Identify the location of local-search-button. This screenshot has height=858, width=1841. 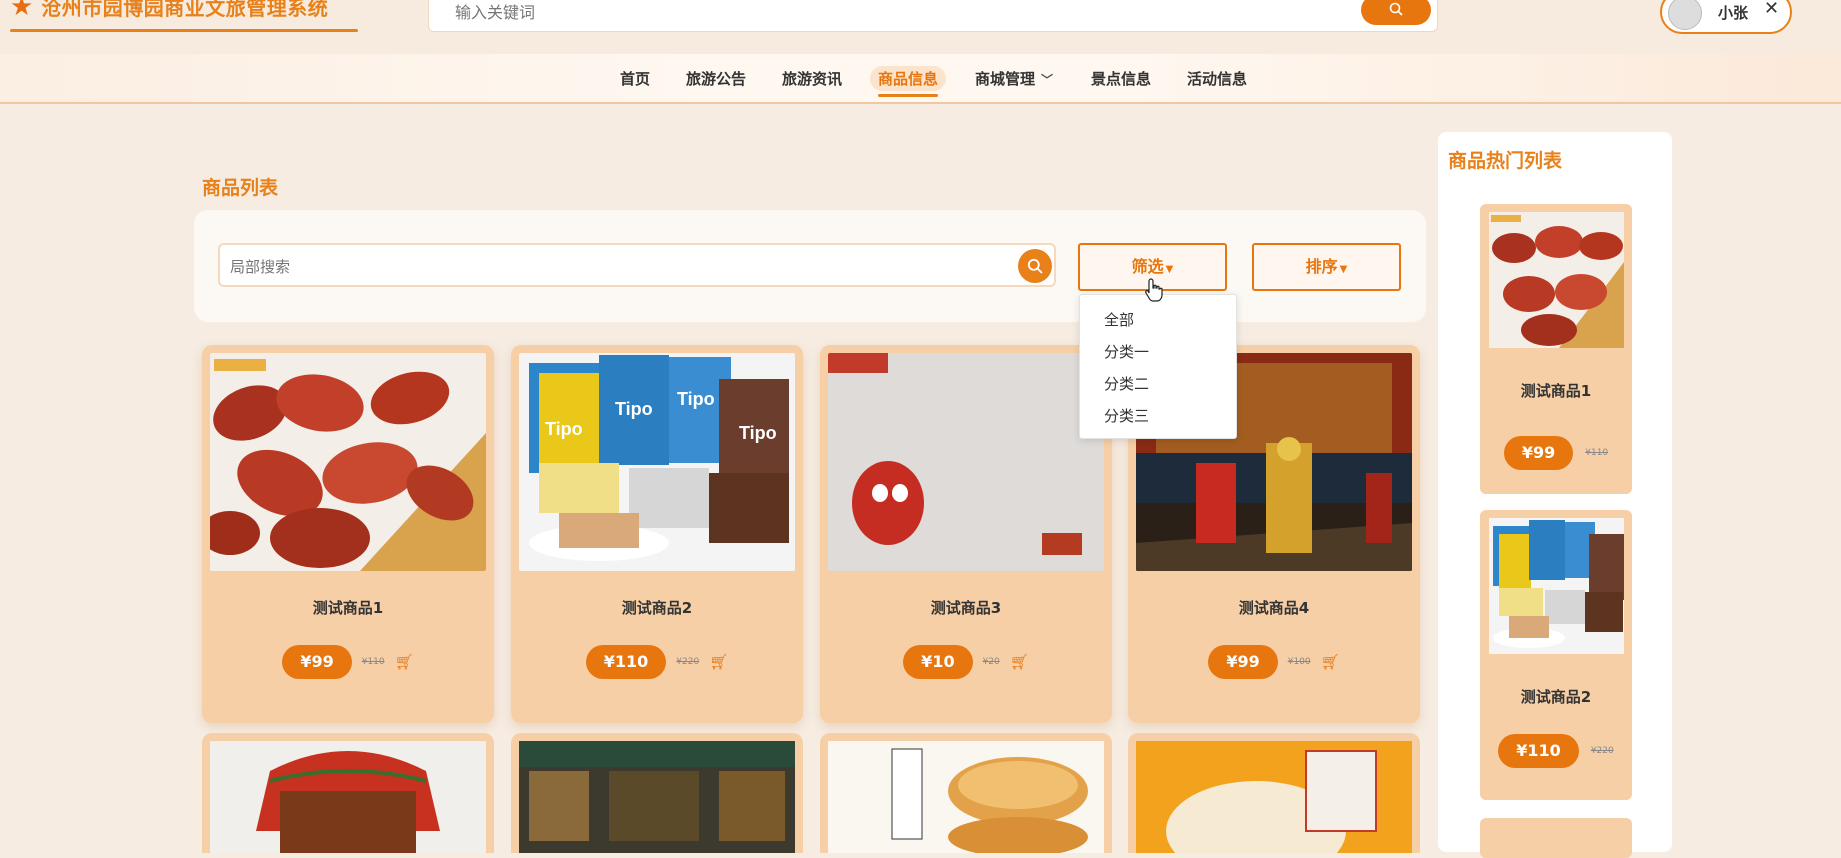
(1035, 266).